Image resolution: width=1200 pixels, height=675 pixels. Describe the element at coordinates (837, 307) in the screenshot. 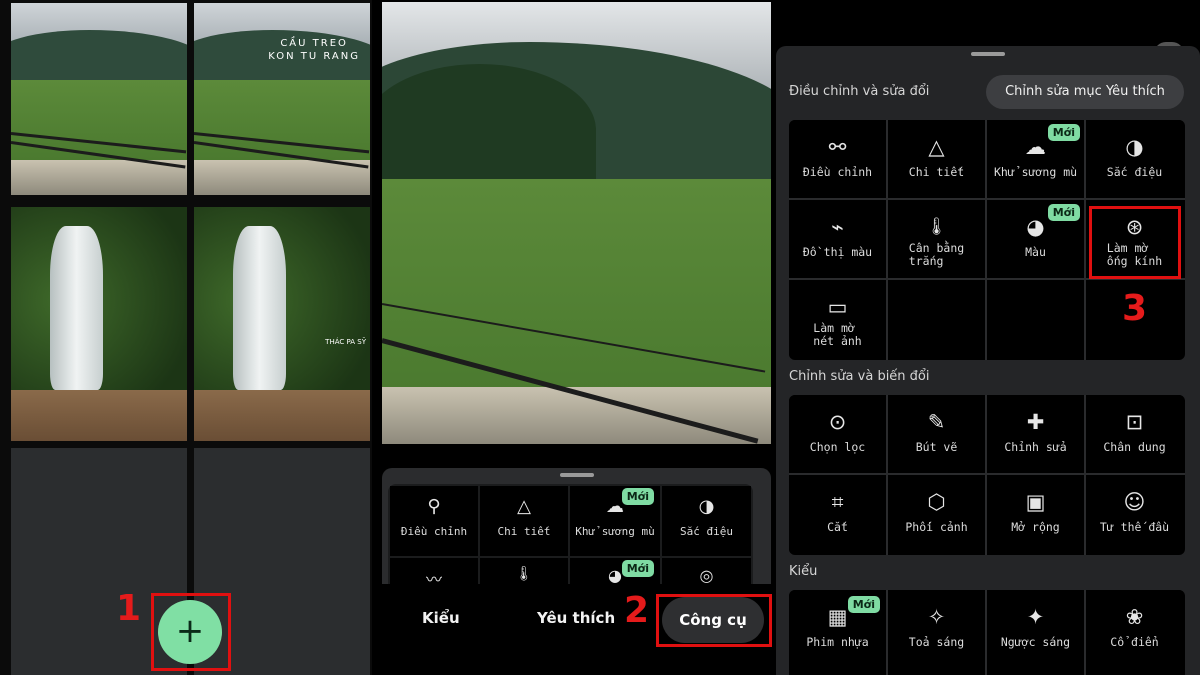

I see `sharpen-icon: ▭` at that location.